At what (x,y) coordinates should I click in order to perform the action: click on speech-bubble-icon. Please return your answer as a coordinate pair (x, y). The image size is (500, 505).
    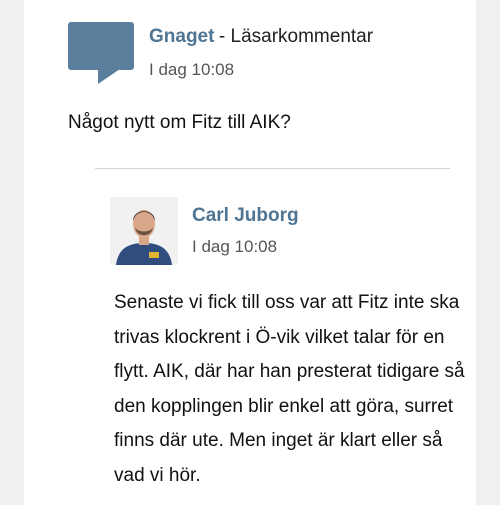
    Looking at the image, I should click on (101, 53).